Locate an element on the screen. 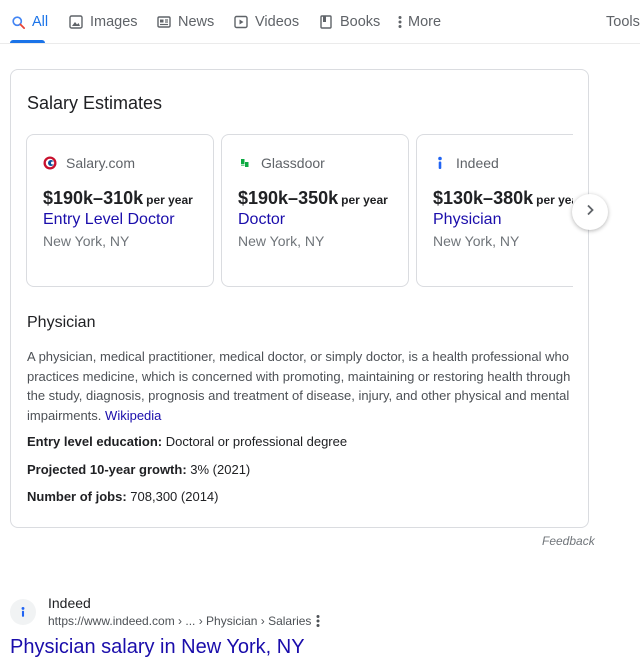 The image size is (640, 661). tools-label: Tools is located at coordinates (623, 22).